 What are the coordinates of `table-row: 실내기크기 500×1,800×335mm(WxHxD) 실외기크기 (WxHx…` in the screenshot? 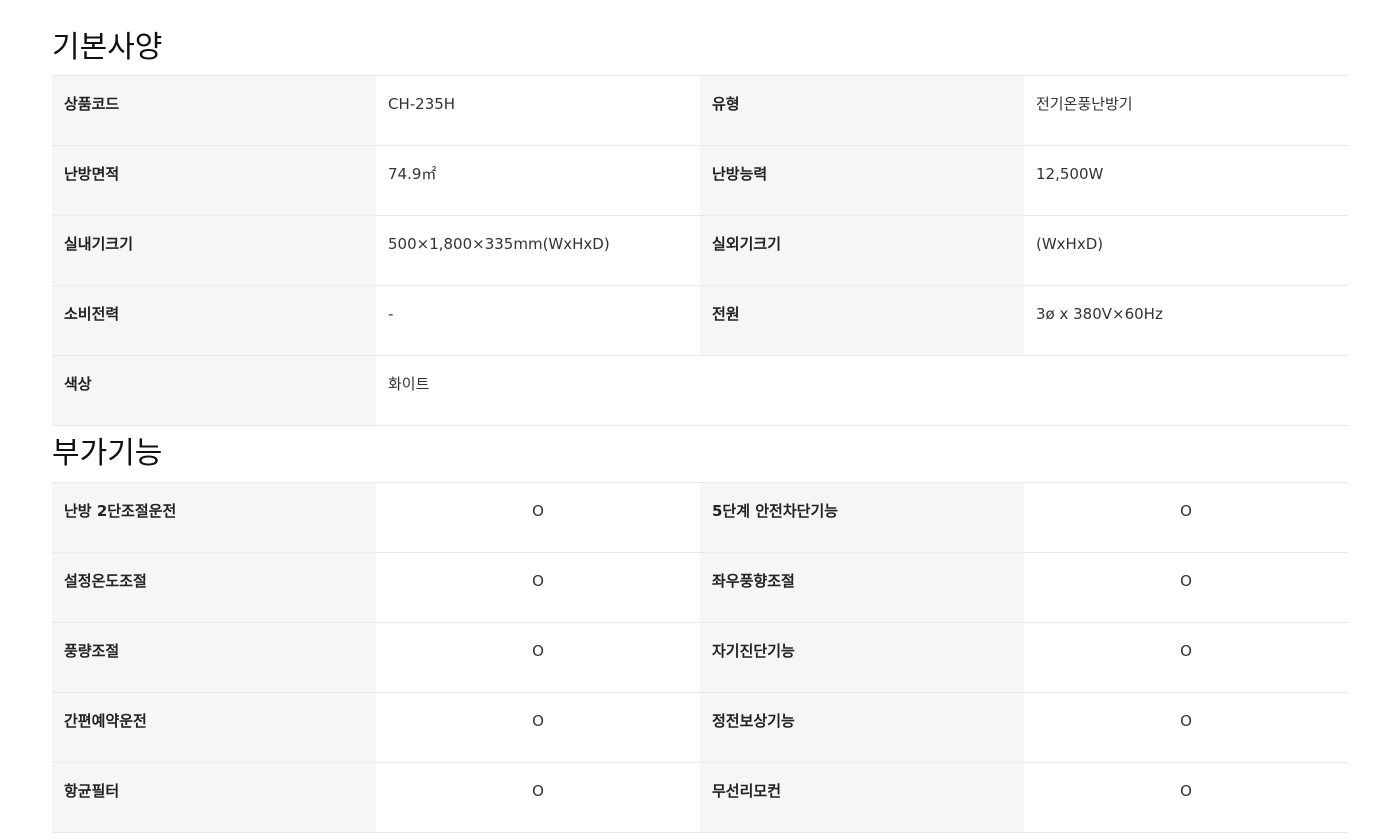 It's located at (700, 250).